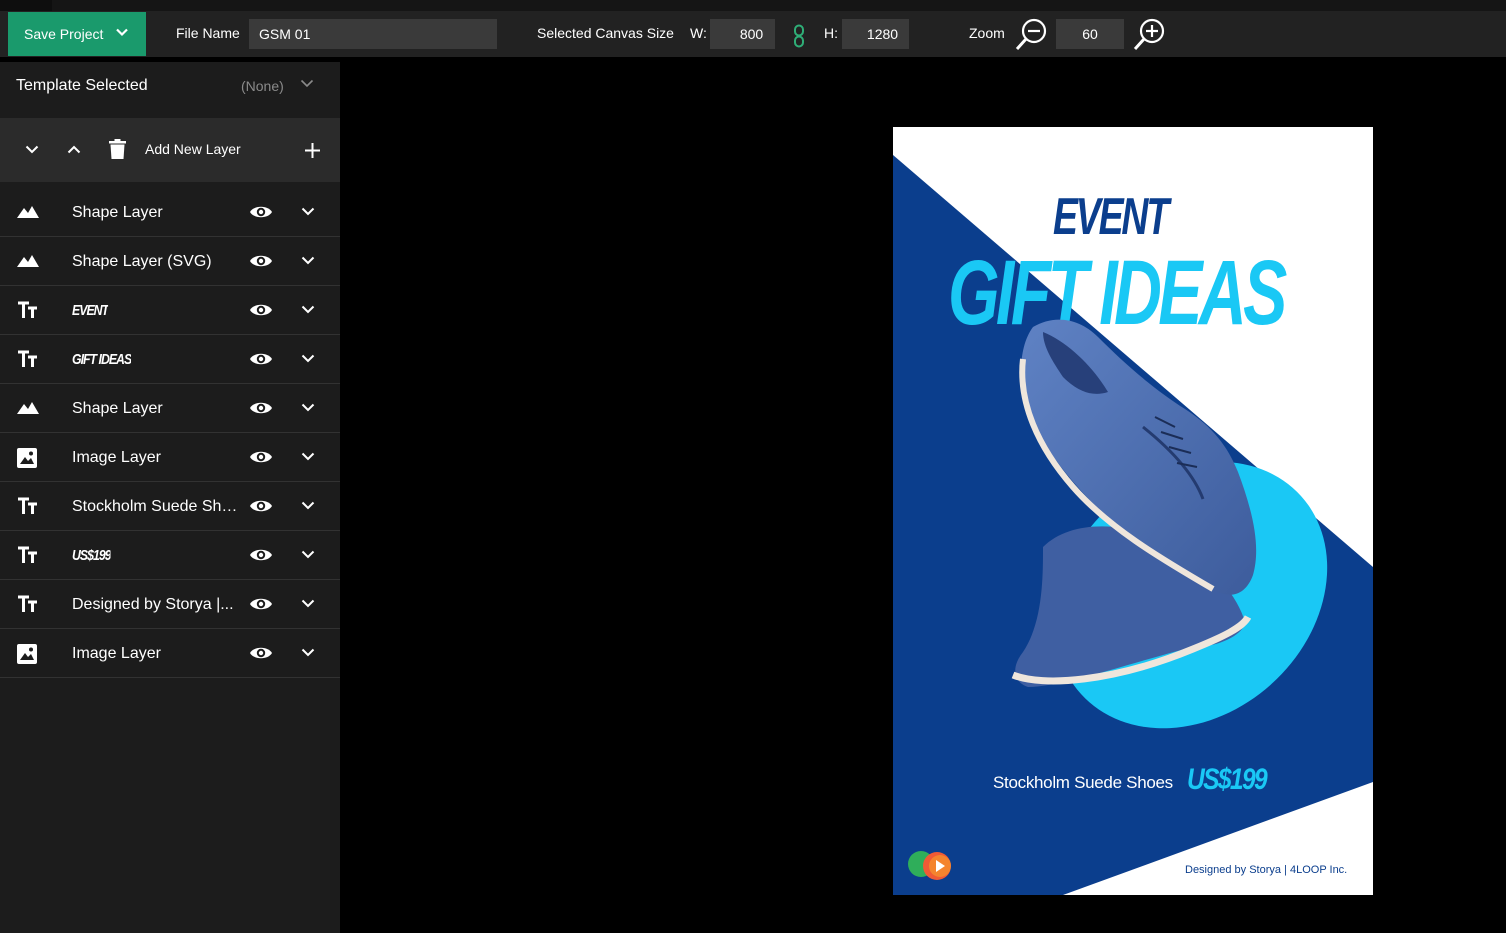 This screenshot has width=1506, height=933. I want to click on poster-product-text: Stockholm Suede Shoes, so click(1083, 783).